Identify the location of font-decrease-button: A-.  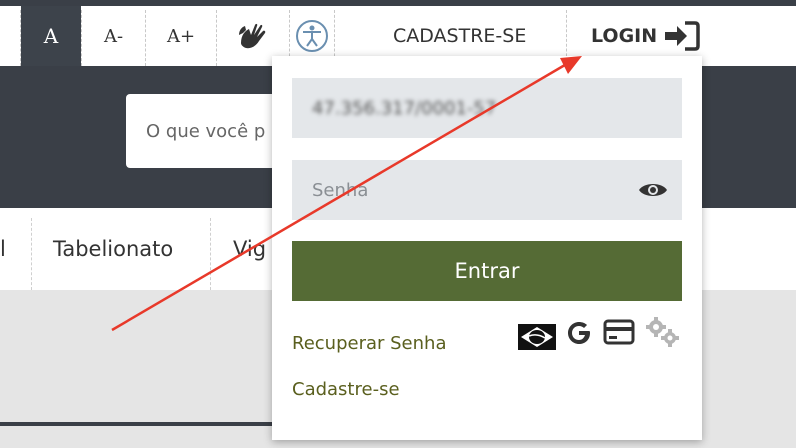
(113, 36).